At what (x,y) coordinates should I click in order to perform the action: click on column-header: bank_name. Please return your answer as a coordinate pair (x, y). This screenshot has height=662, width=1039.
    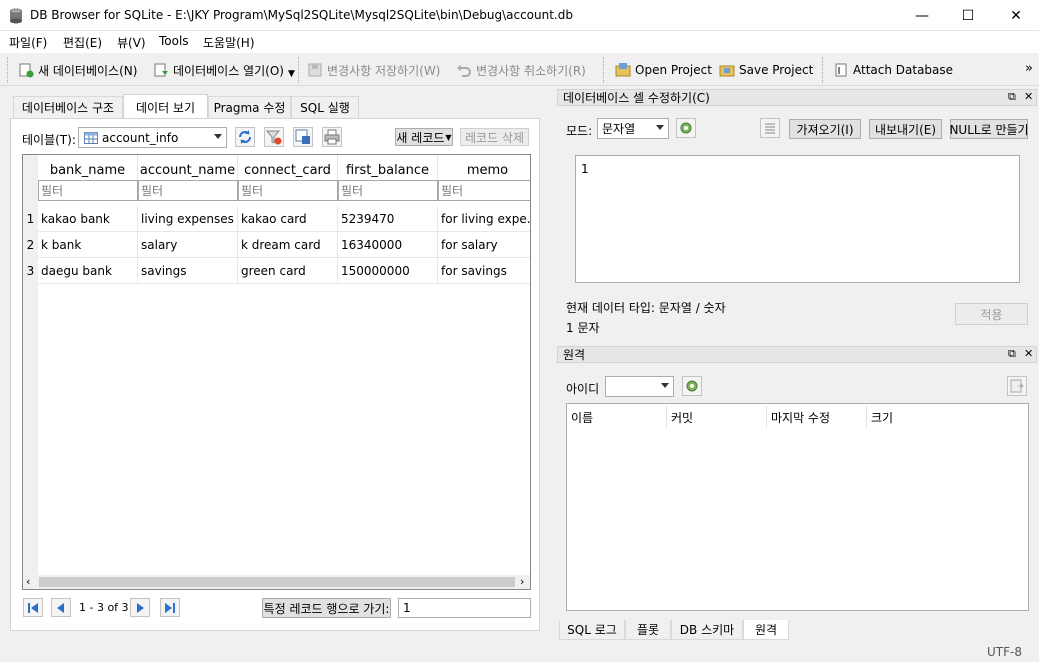
    Looking at the image, I should click on (88, 167).